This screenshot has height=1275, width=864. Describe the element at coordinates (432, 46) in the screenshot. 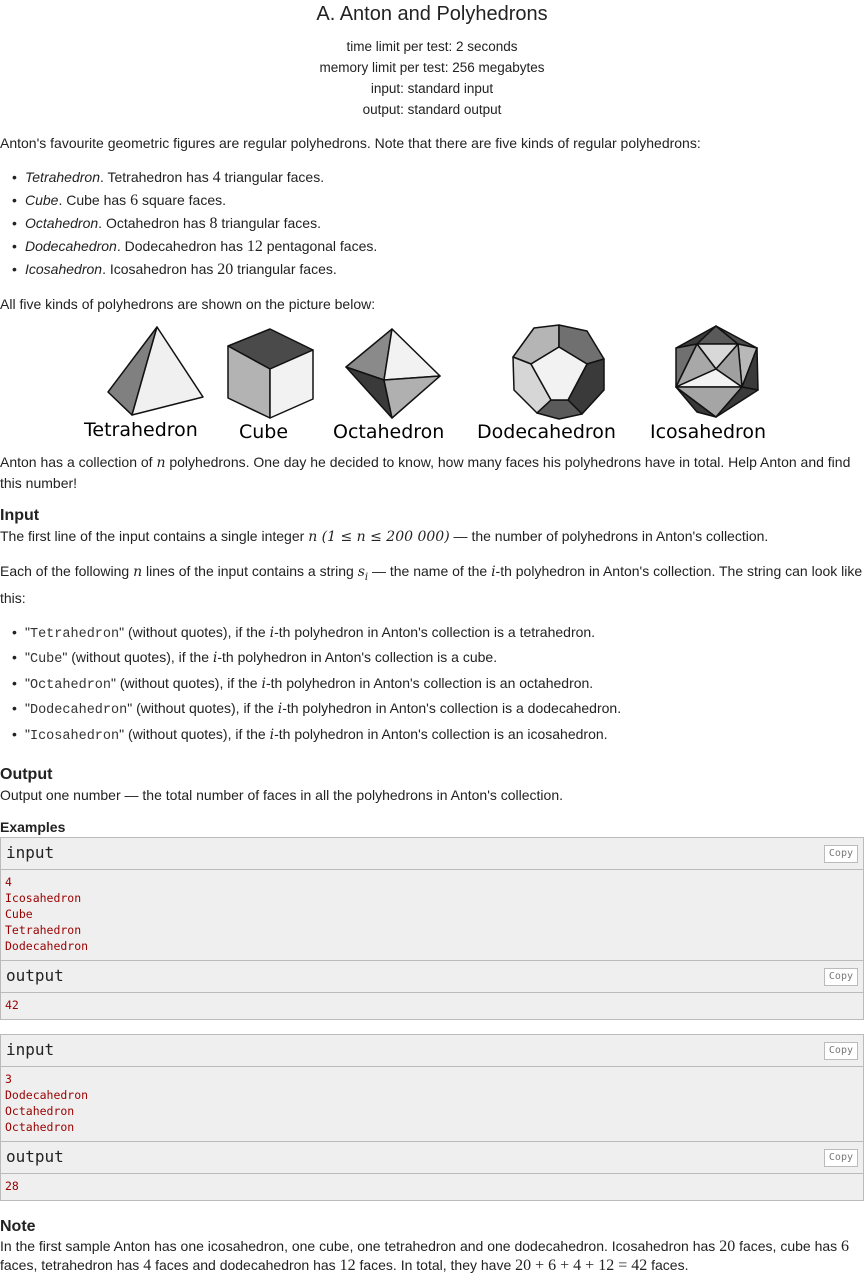

I see `time-limit: time limit per test: 2 seconds` at that location.